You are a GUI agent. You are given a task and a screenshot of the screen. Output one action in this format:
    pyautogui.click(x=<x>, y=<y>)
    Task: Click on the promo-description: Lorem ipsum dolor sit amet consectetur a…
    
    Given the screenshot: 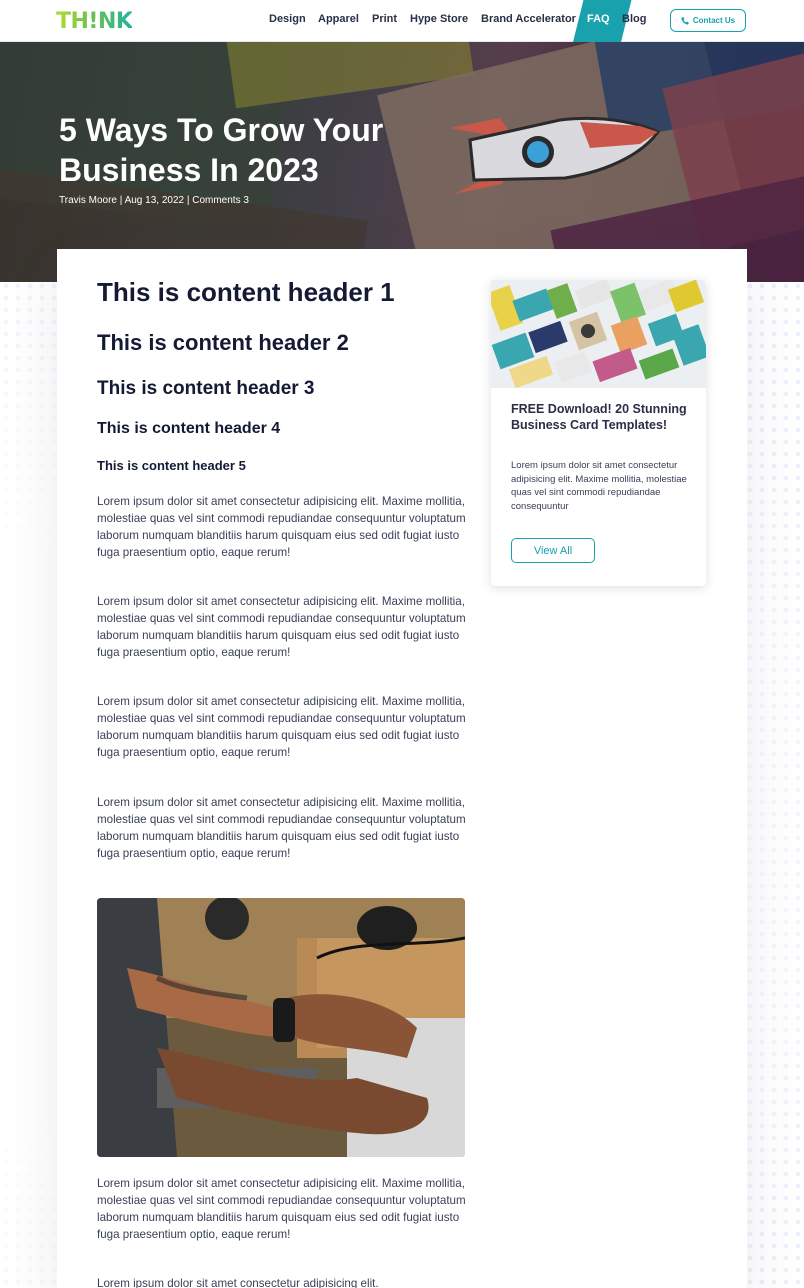 What is the action you would take?
    pyautogui.click(x=599, y=486)
    